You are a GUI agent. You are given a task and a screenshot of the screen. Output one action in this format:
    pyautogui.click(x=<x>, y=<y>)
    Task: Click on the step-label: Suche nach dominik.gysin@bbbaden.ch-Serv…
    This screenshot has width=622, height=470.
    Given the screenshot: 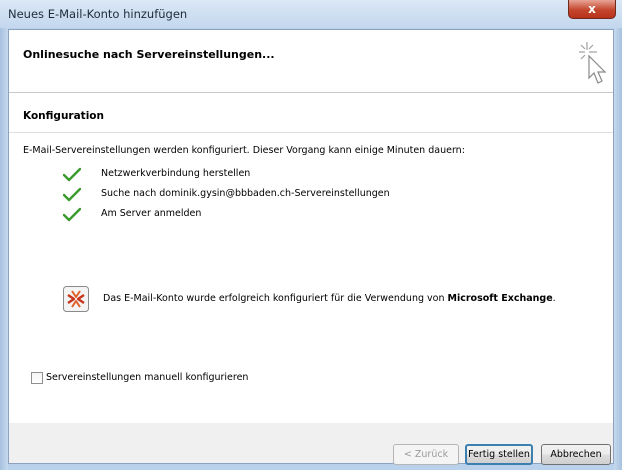 What is the action you would take?
    pyautogui.click(x=245, y=193)
    